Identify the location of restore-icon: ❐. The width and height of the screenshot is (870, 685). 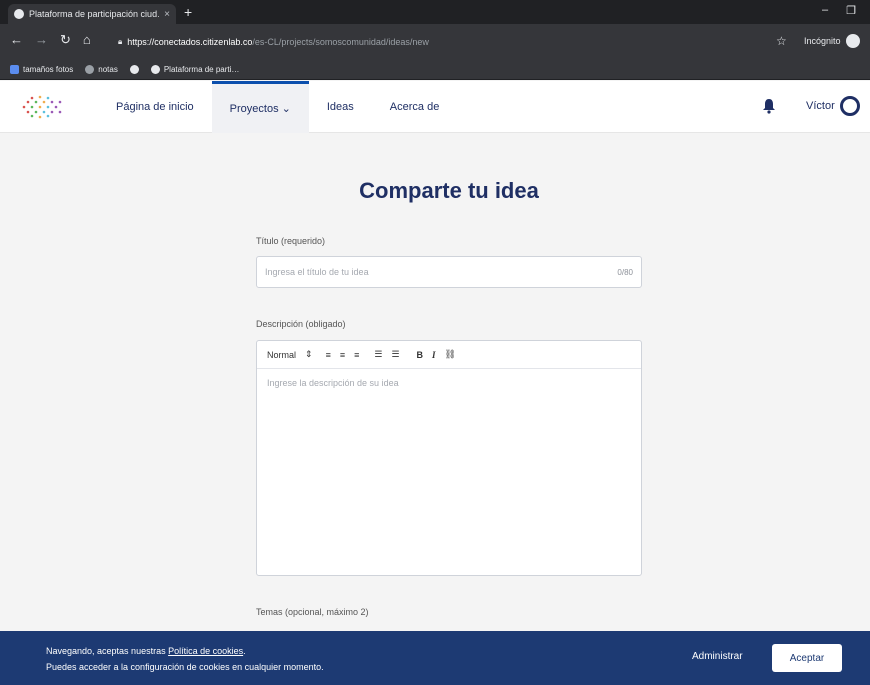
(851, 10).